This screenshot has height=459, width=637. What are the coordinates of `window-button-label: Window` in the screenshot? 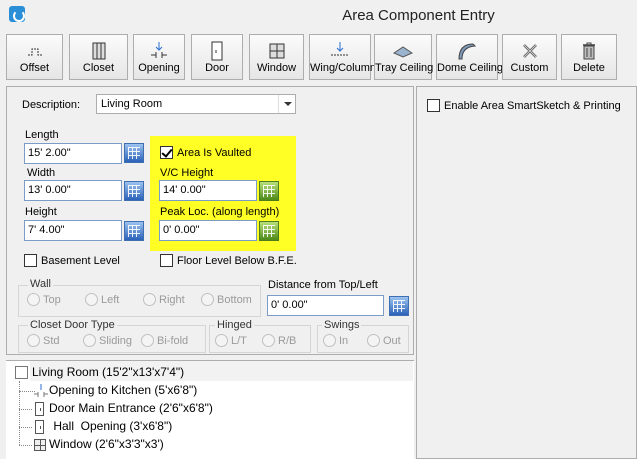 It's located at (276, 68).